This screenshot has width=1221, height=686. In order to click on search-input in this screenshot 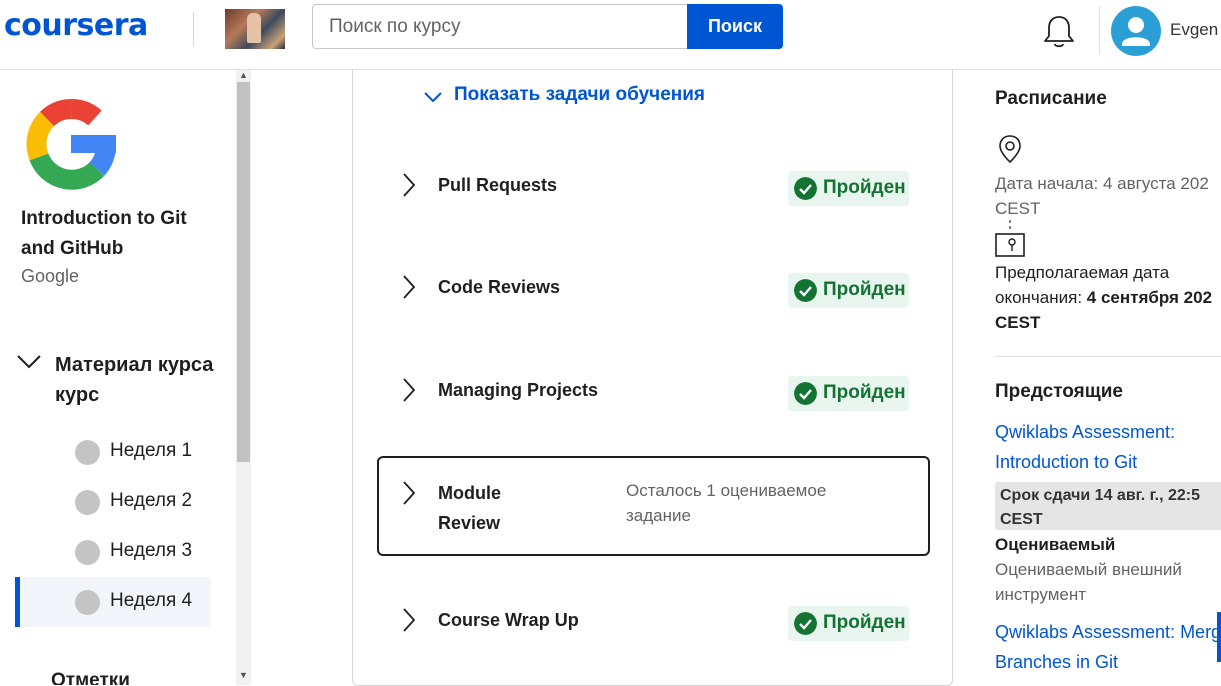, I will do `click(500, 26)`.